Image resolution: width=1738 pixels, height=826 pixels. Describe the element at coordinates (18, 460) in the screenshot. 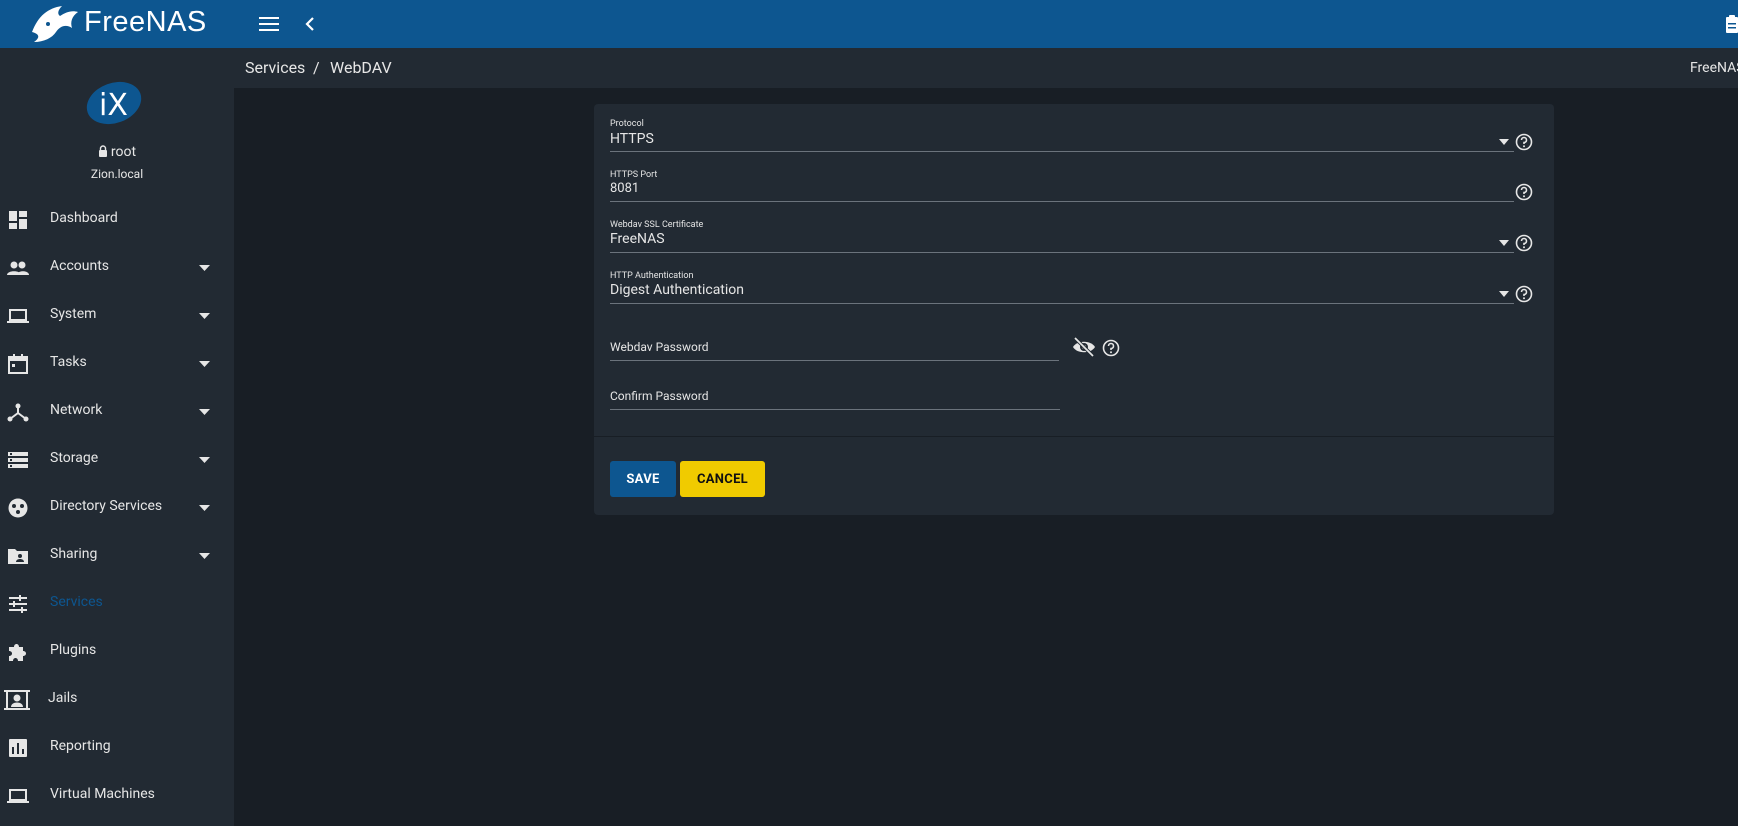

I see `storage-icon` at that location.